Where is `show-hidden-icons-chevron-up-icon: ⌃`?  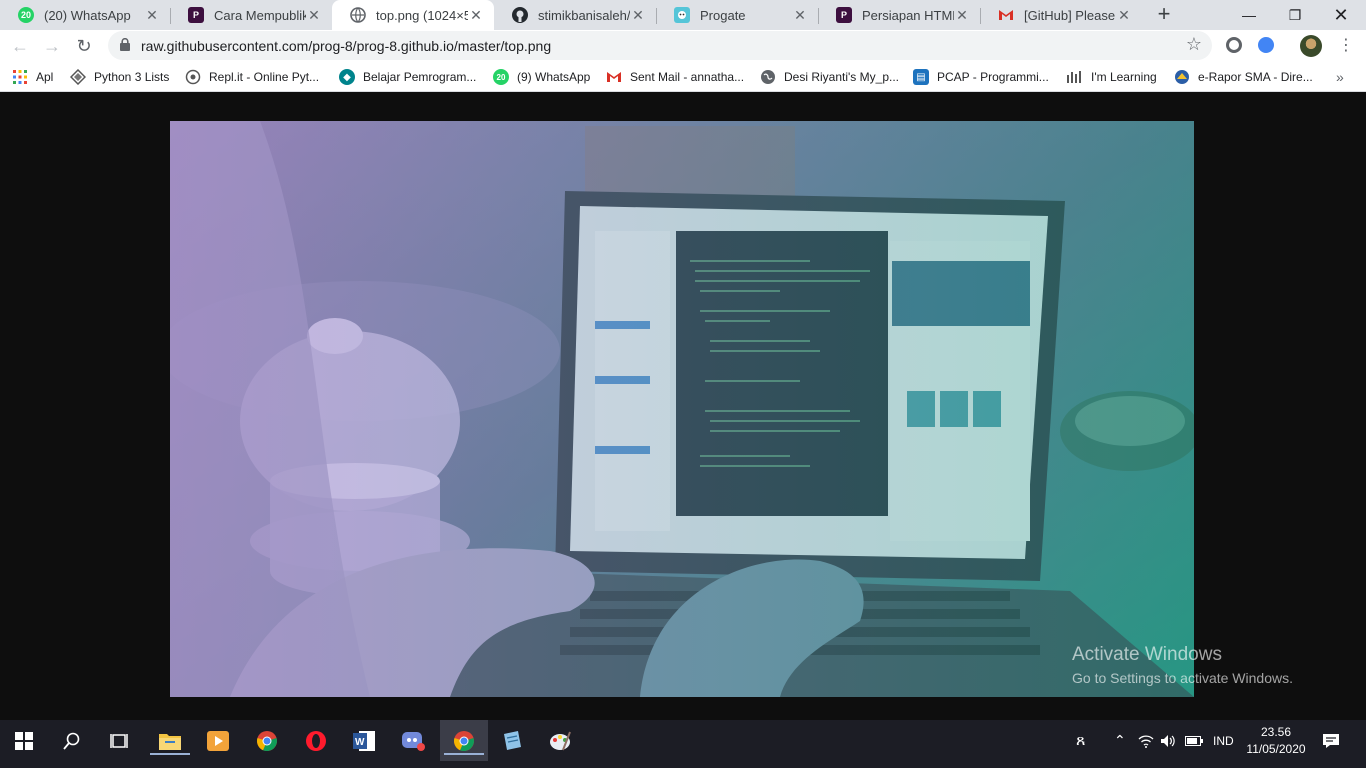 show-hidden-icons-chevron-up-icon: ⌃ is located at coordinates (1122, 740).